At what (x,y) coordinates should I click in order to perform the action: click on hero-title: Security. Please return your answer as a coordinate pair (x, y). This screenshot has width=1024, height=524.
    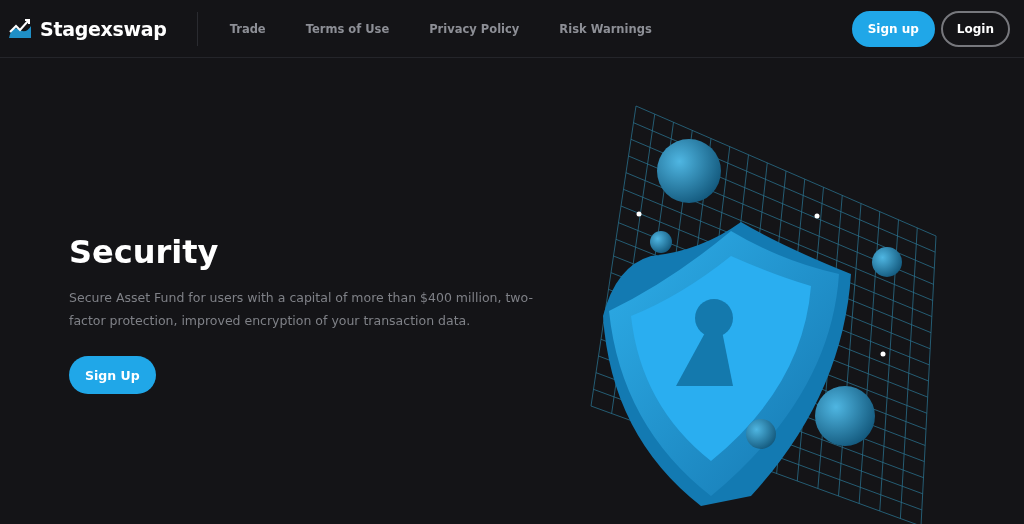
    Looking at the image, I should click on (144, 252).